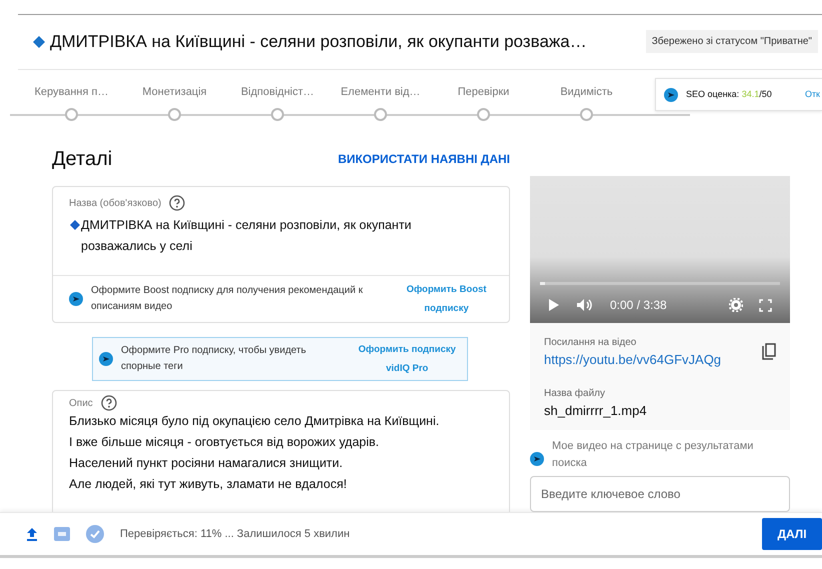 This screenshot has width=822, height=569. I want to click on title-field: Назва (обов'язково) ДМИТРІВКА на Київщині - селяни розповіли, як окупанти розважались у селі Оформите Boost подписку для получения рекомендаций к описаниям видео Оформить Boost подписку, so click(281, 254).